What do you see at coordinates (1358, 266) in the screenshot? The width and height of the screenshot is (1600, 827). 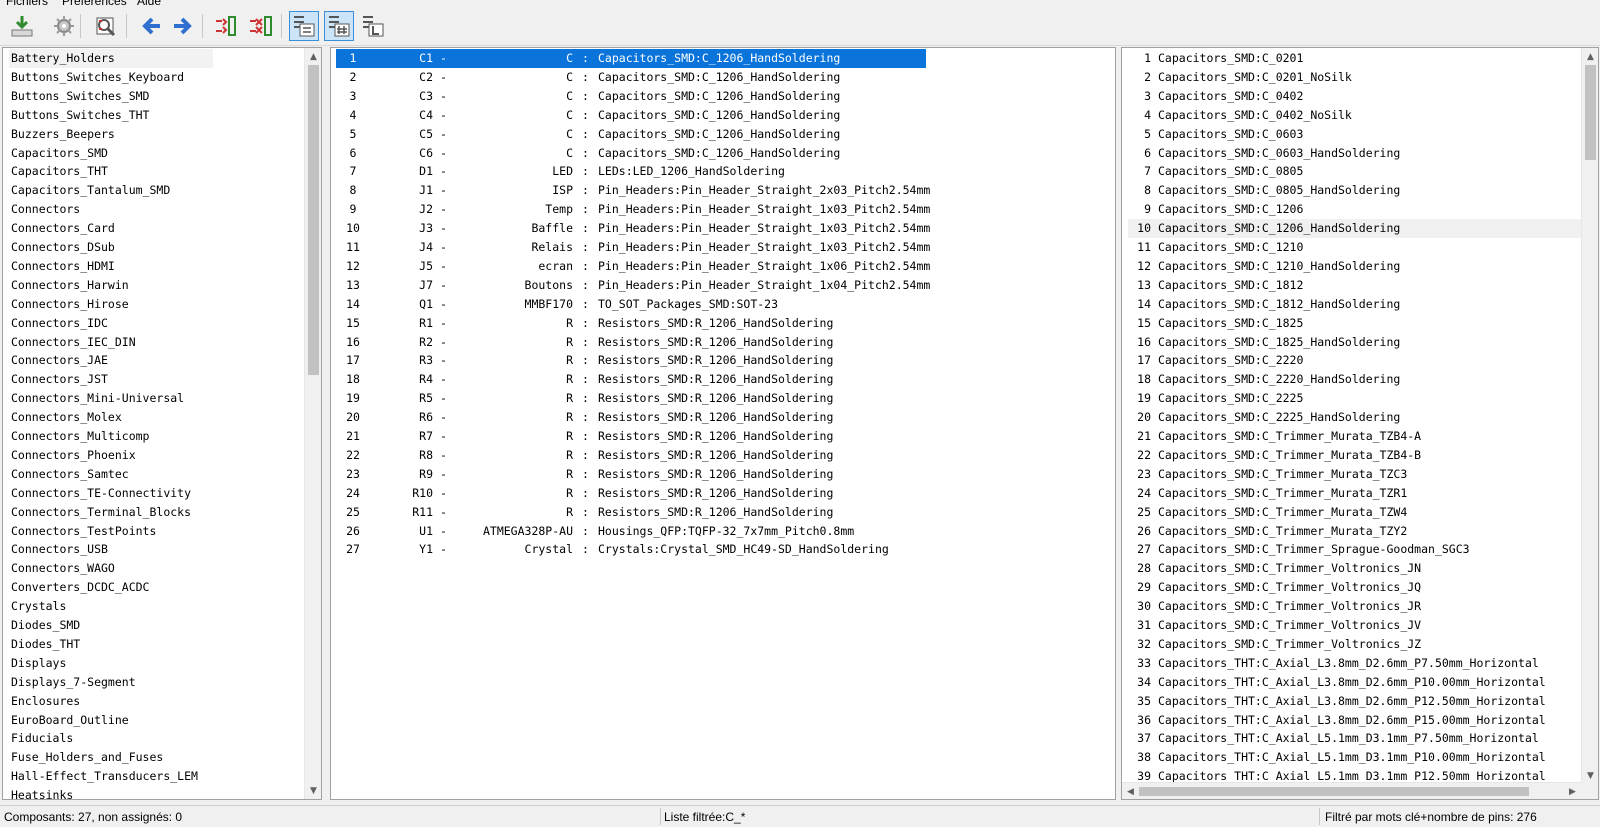 I see `footprint-row: 12 Capacitors_SMD:C_1210_HandSoldering` at bounding box center [1358, 266].